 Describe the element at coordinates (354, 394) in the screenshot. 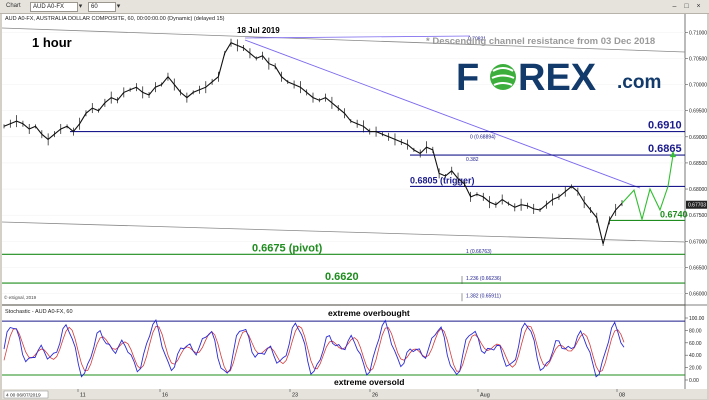

I see `time-axis-panel` at that location.